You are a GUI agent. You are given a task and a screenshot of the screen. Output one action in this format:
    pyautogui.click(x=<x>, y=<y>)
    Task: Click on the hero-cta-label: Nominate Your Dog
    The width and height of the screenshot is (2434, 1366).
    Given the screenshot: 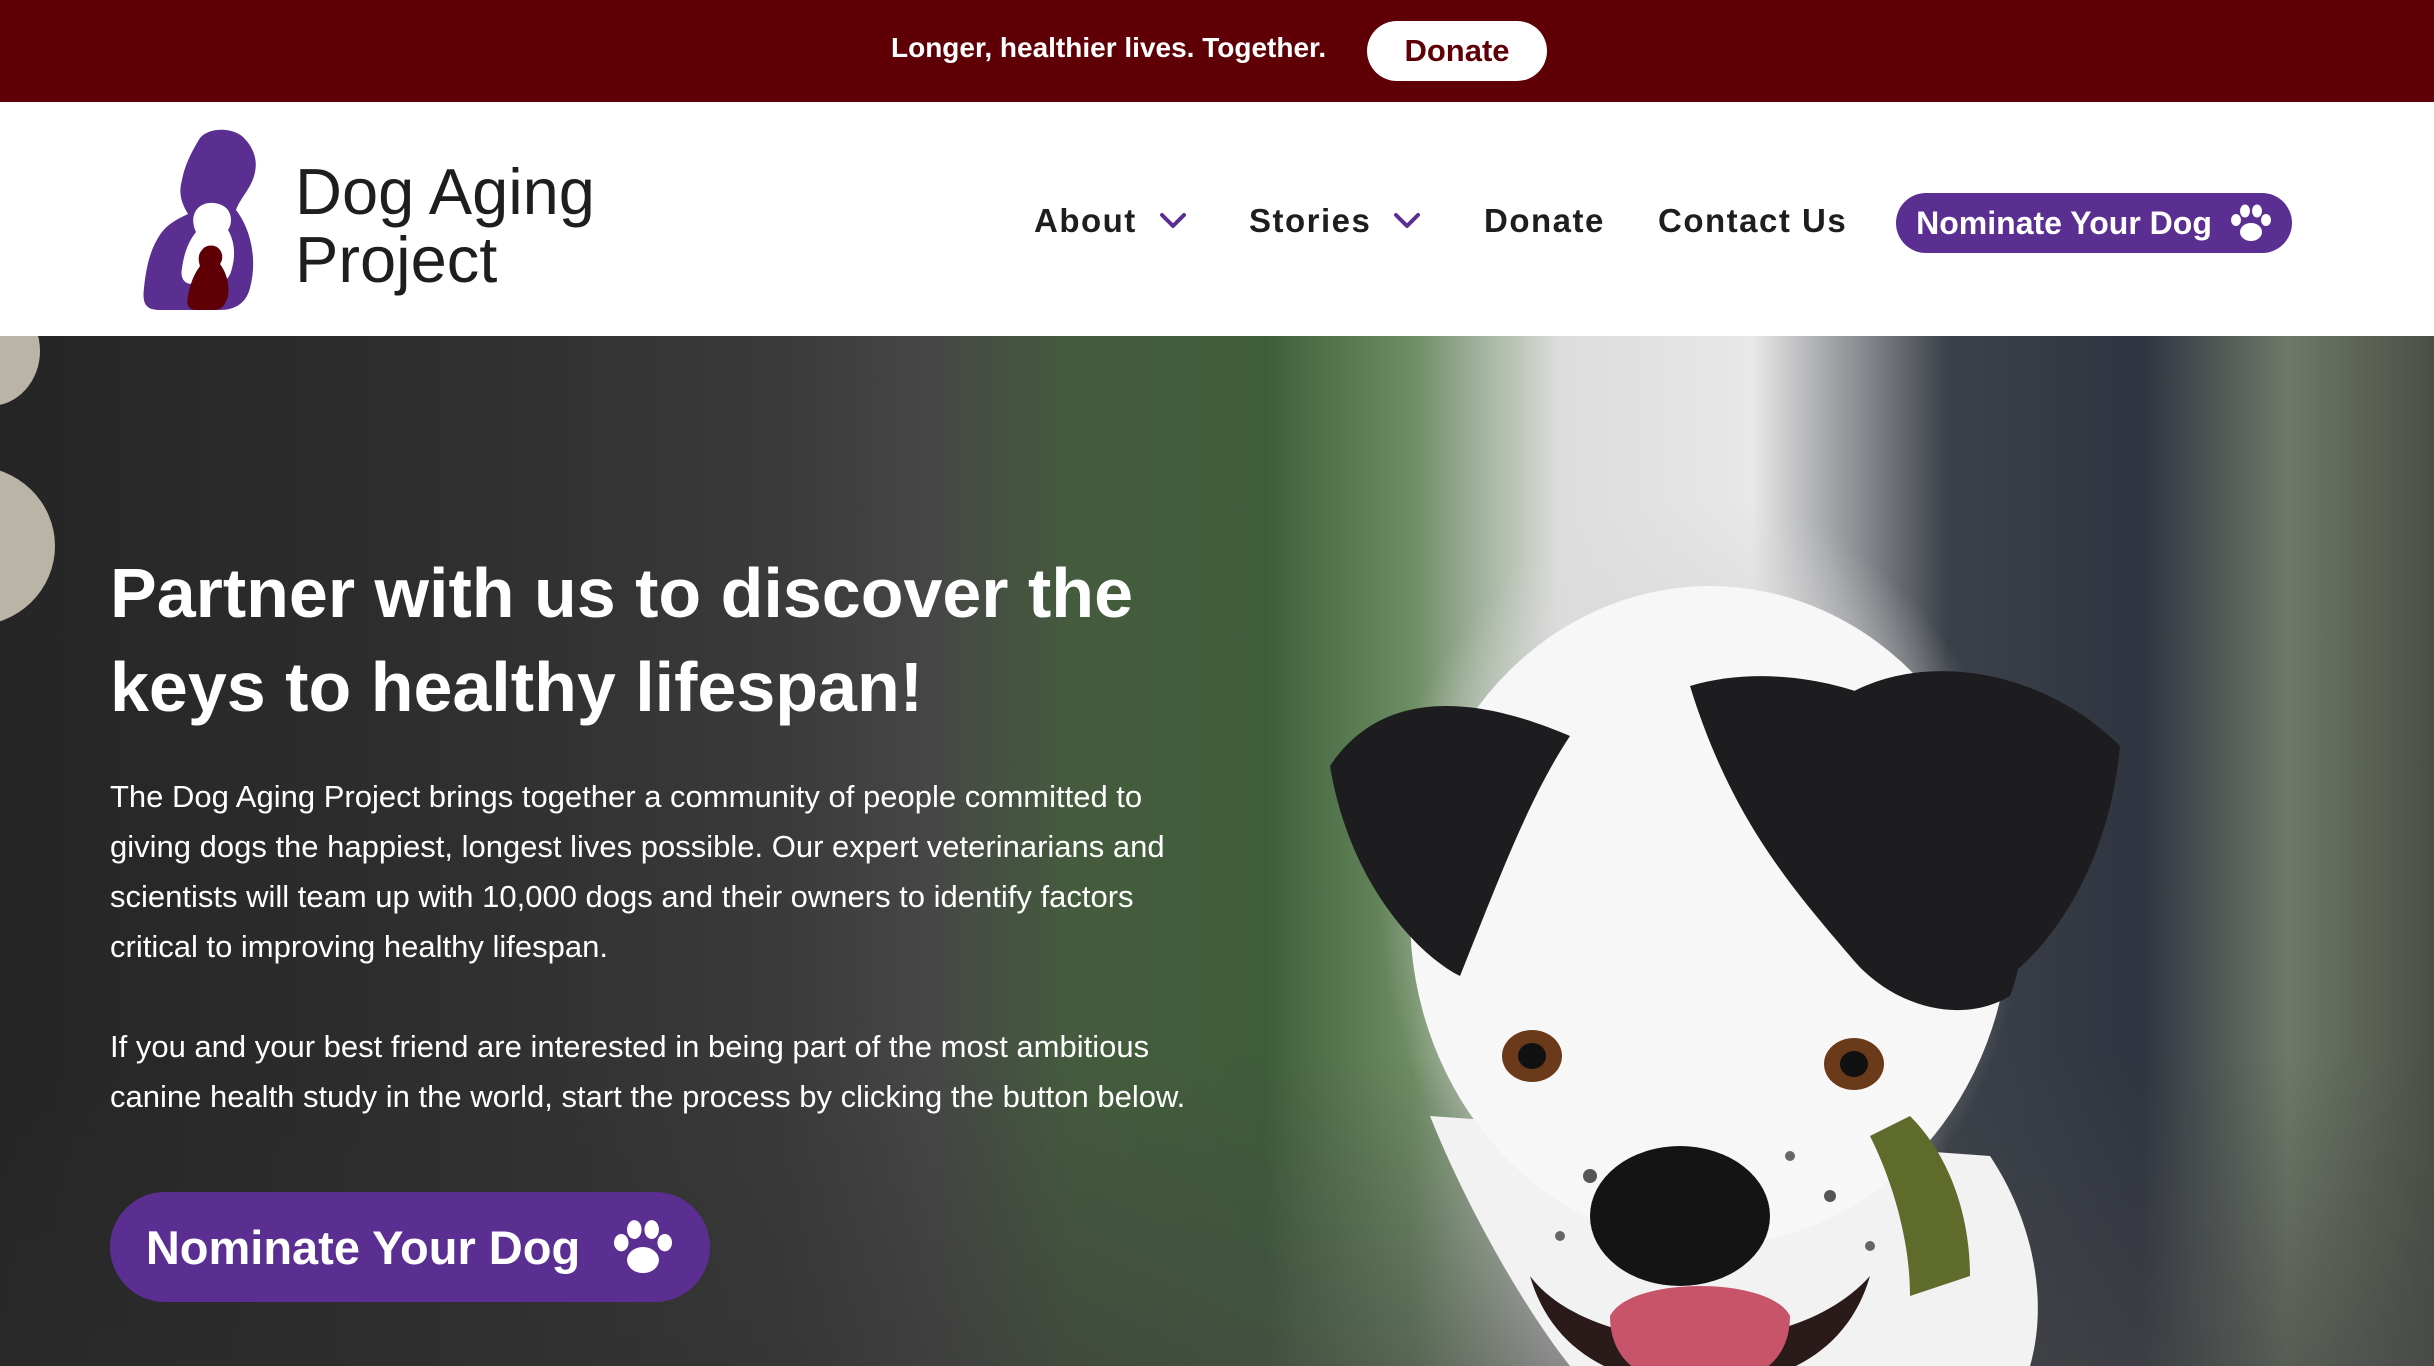 What is the action you would take?
    pyautogui.click(x=363, y=1247)
    